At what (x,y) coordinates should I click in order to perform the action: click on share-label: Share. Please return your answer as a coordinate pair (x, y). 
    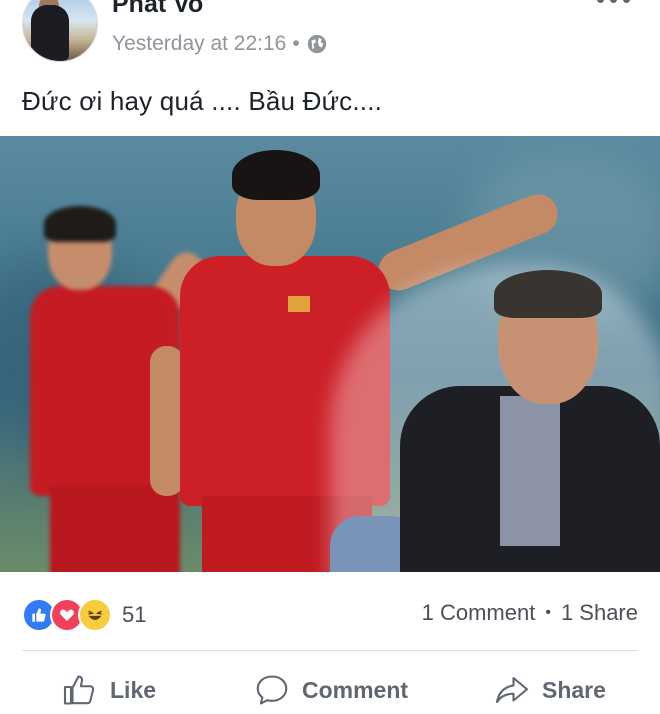
    Looking at the image, I should click on (574, 689).